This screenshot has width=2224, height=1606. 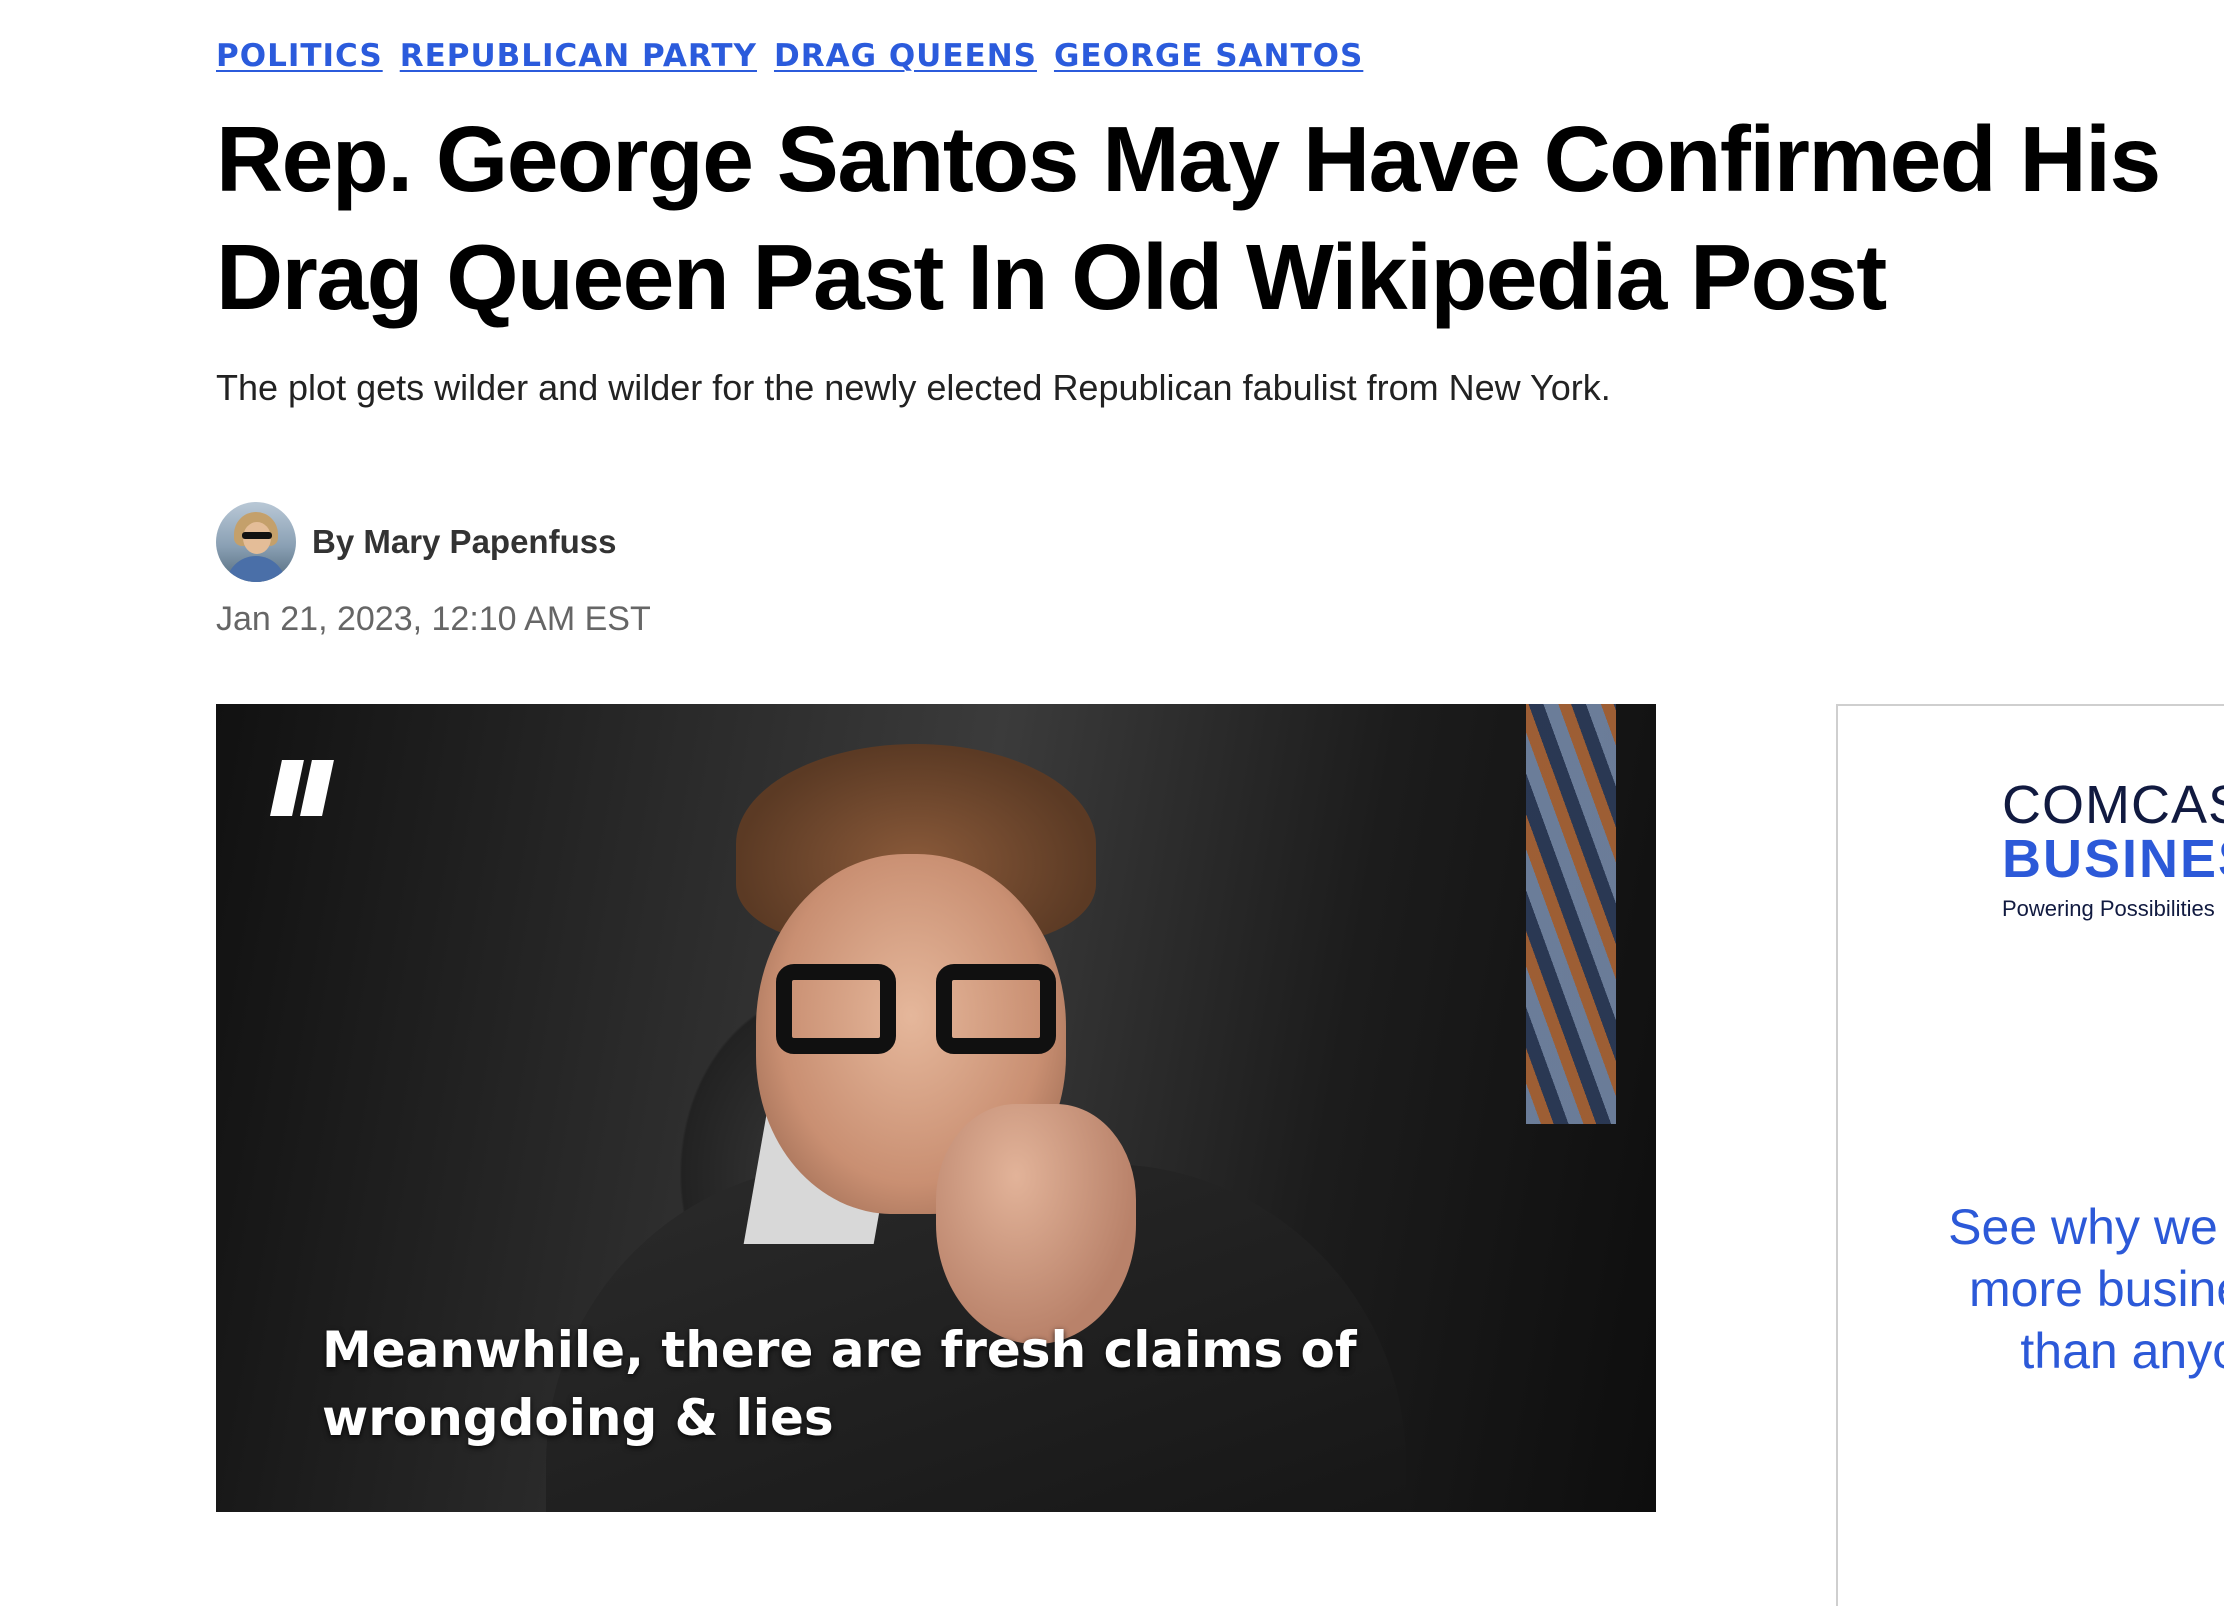 I want to click on tag-republican-party: REPUBLICAN PARTY, so click(x=578, y=56).